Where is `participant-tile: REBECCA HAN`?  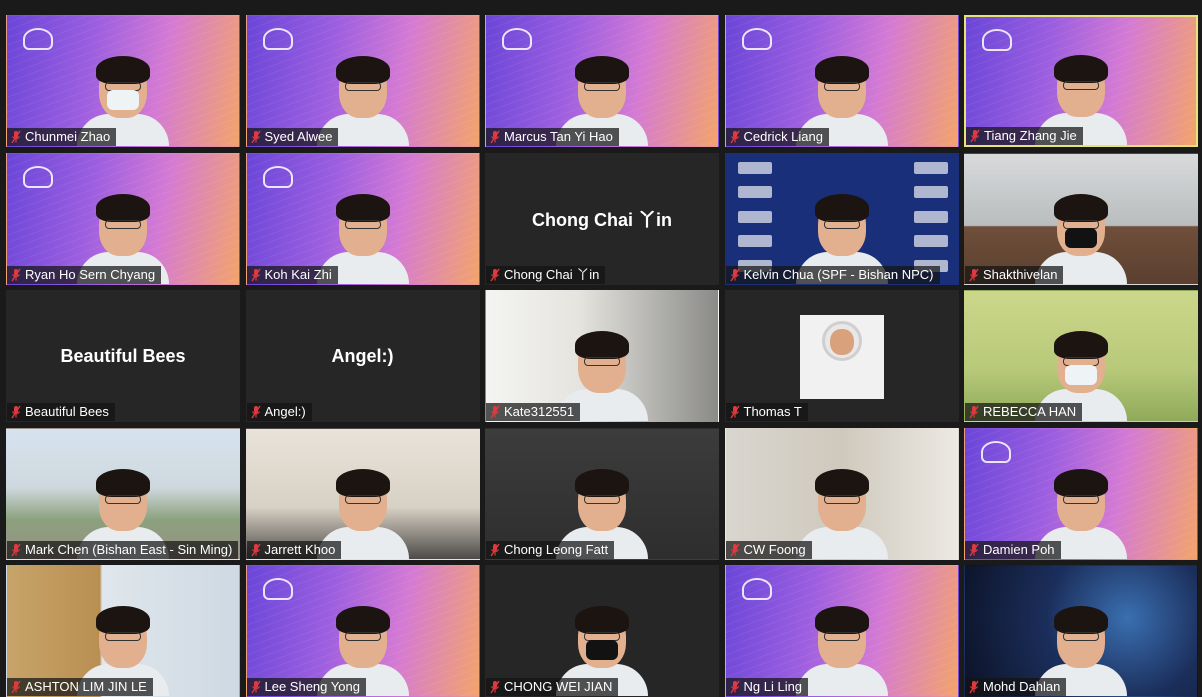 participant-tile: REBECCA HAN is located at coordinates (1081, 356).